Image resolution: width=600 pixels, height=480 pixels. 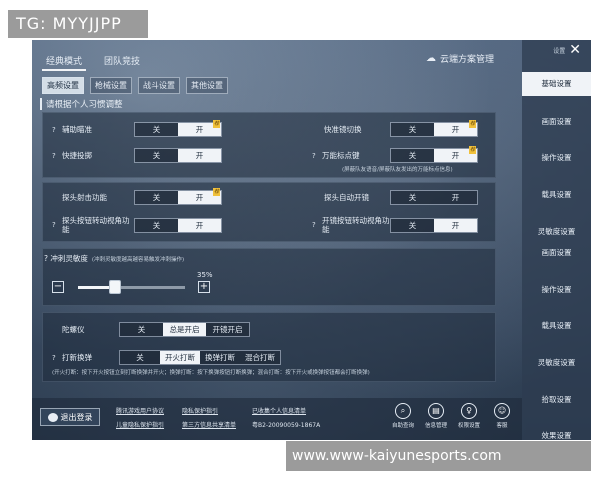 What do you see at coordinates (64, 61) in the screenshot?
I see `tab-classic-mode: 经典模式` at bounding box center [64, 61].